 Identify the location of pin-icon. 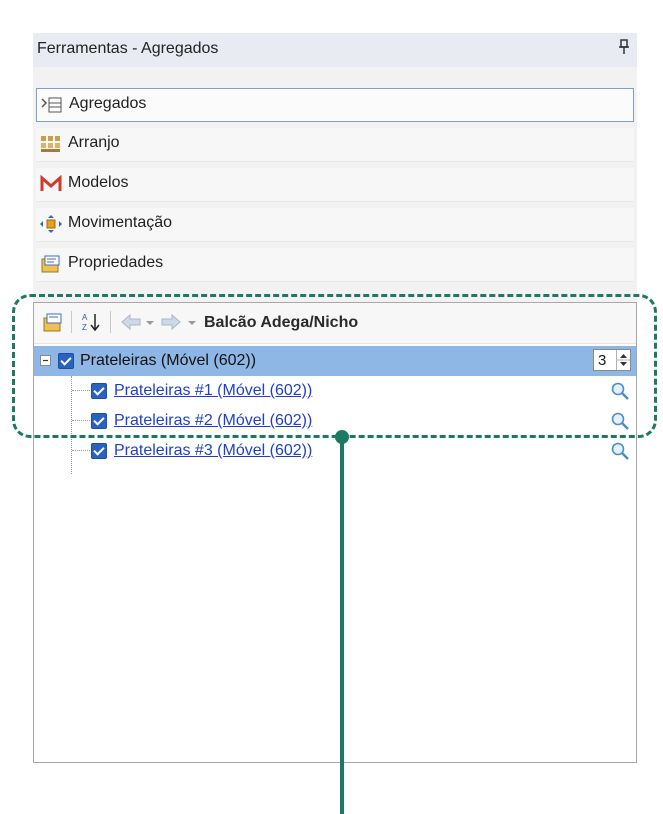
(624, 49).